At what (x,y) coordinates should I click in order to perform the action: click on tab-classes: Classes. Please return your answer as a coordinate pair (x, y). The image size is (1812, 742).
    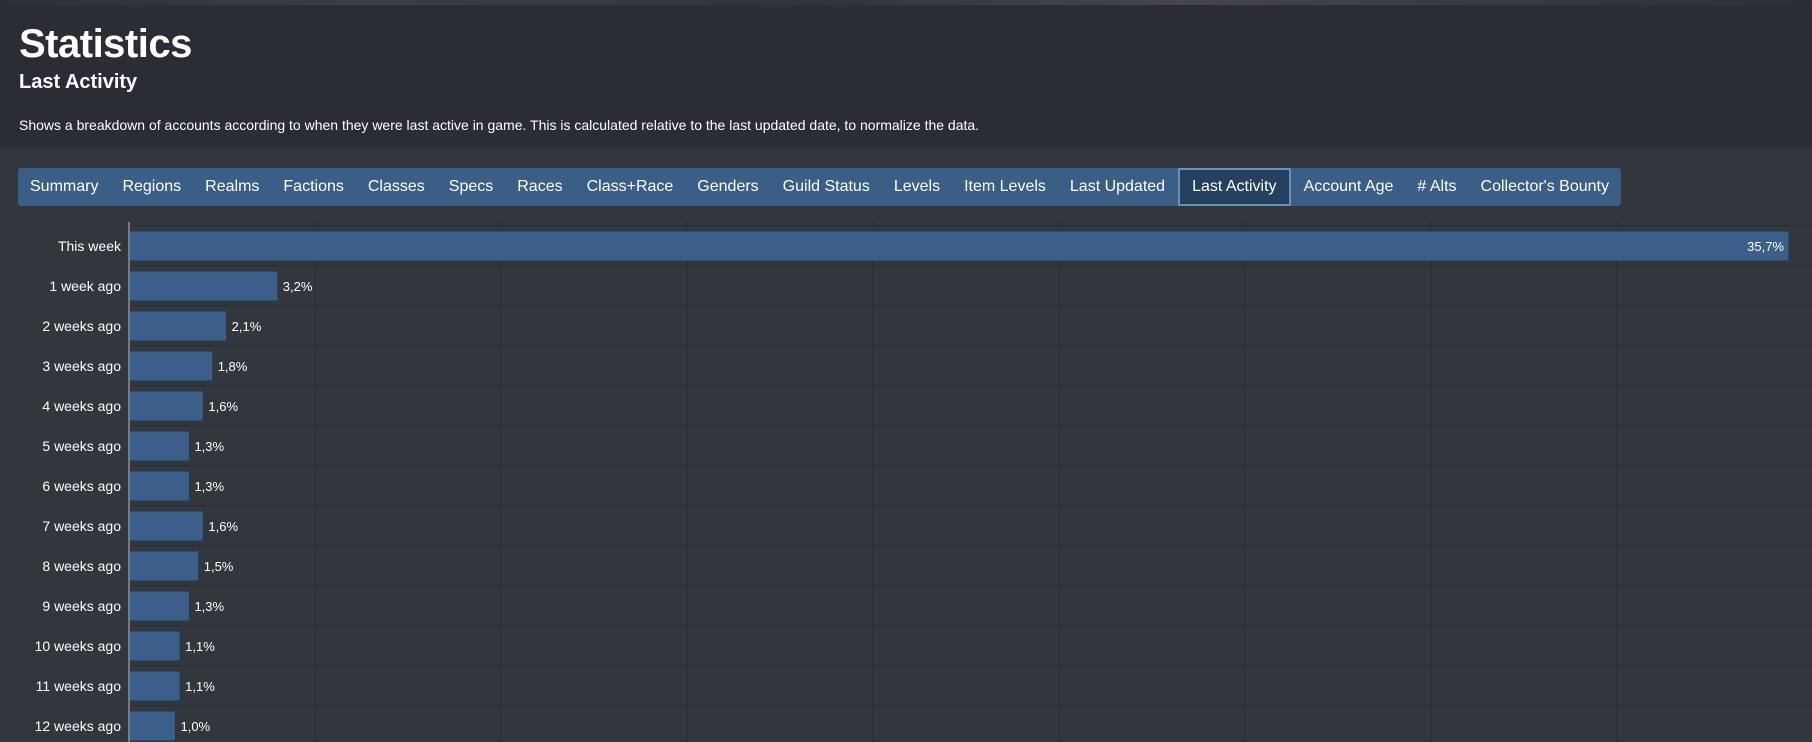
    Looking at the image, I should click on (396, 187).